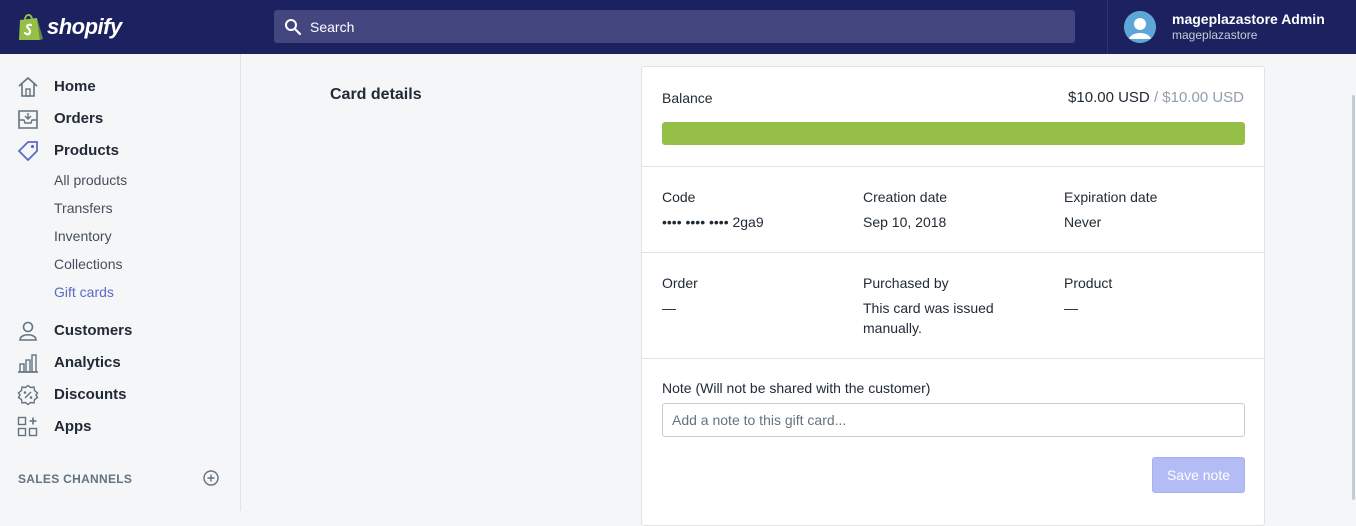 The width and height of the screenshot is (1356, 526). Describe the element at coordinates (75, 86) in the screenshot. I see `sidebar-item-label: Home` at that location.